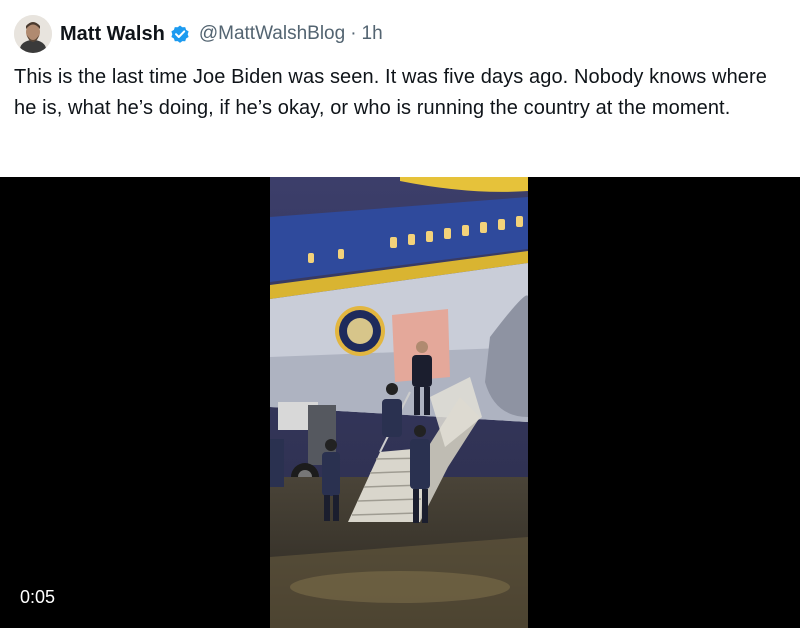 The width and height of the screenshot is (800, 628). What do you see at coordinates (272, 34) in the screenshot?
I see `author-handle: @MattWalshBlog` at bounding box center [272, 34].